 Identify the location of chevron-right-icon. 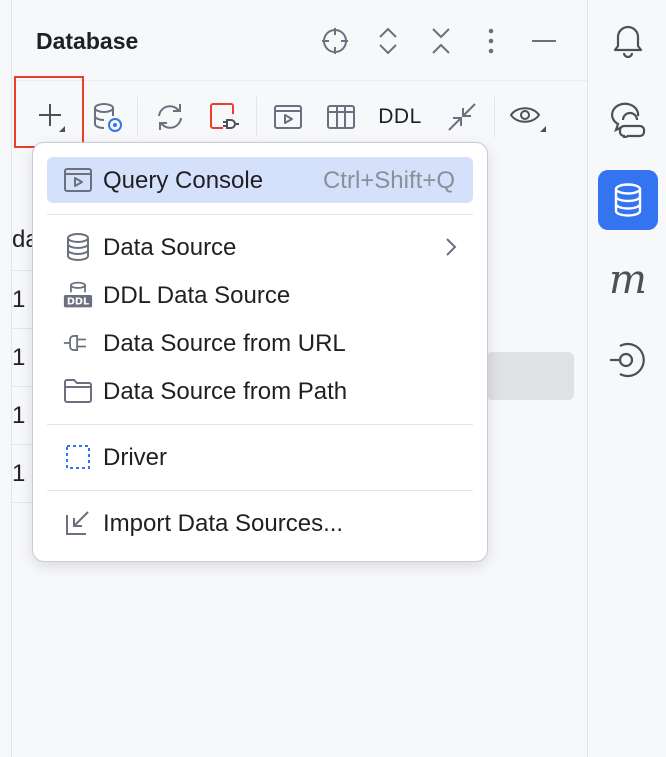
(451, 247).